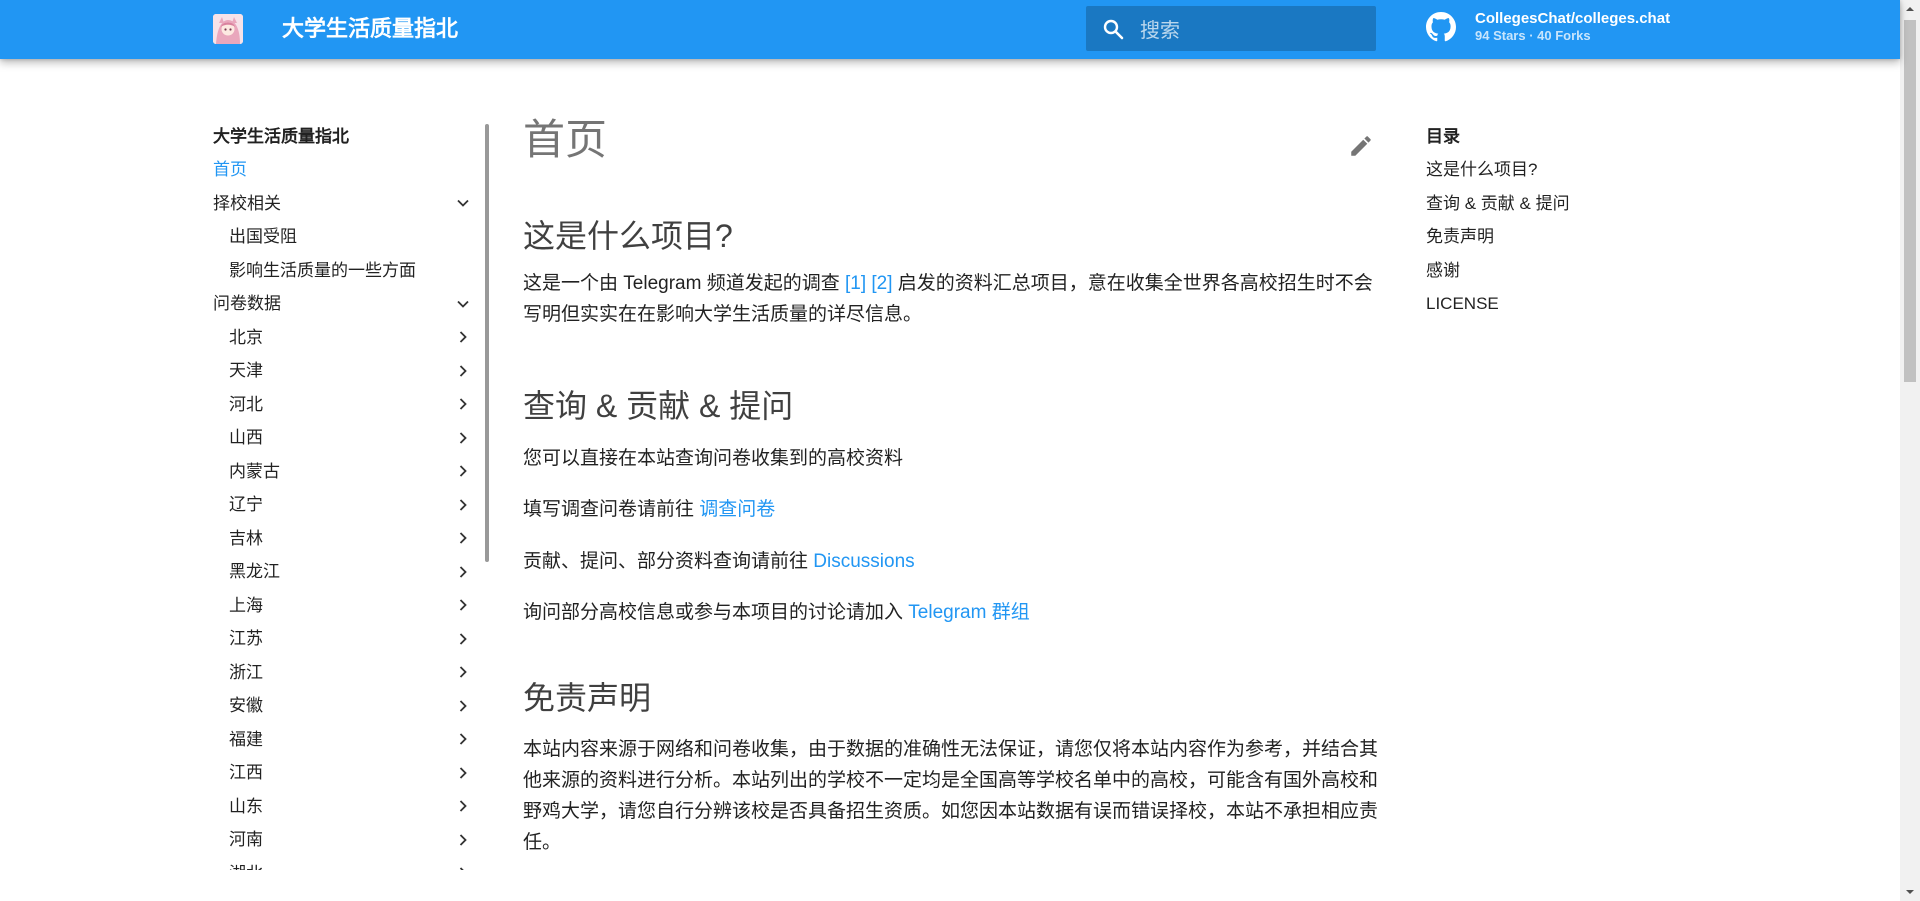  Describe the element at coordinates (246, 370) in the screenshot. I see `nav-item-label: 天津` at that location.